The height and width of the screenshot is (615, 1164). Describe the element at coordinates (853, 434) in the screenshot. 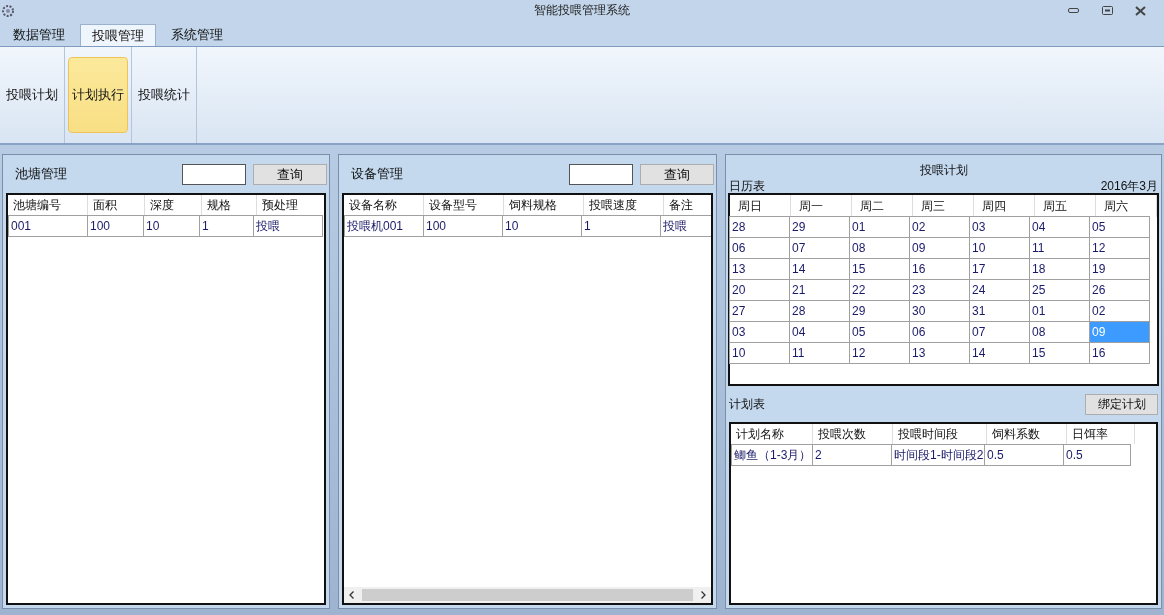

I see `column-header: 投喂次数` at that location.